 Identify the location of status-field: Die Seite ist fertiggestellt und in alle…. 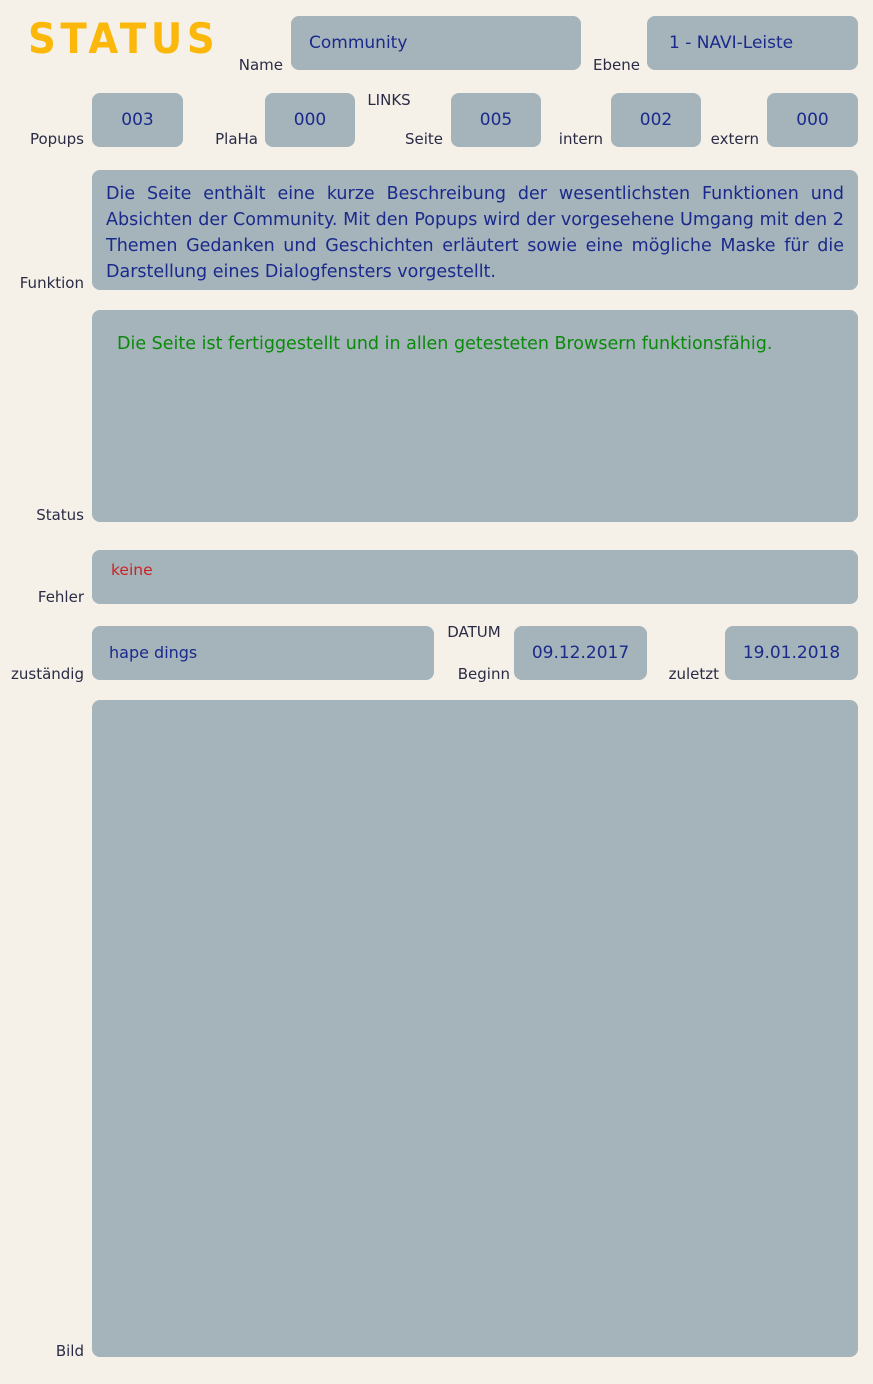
(475, 416).